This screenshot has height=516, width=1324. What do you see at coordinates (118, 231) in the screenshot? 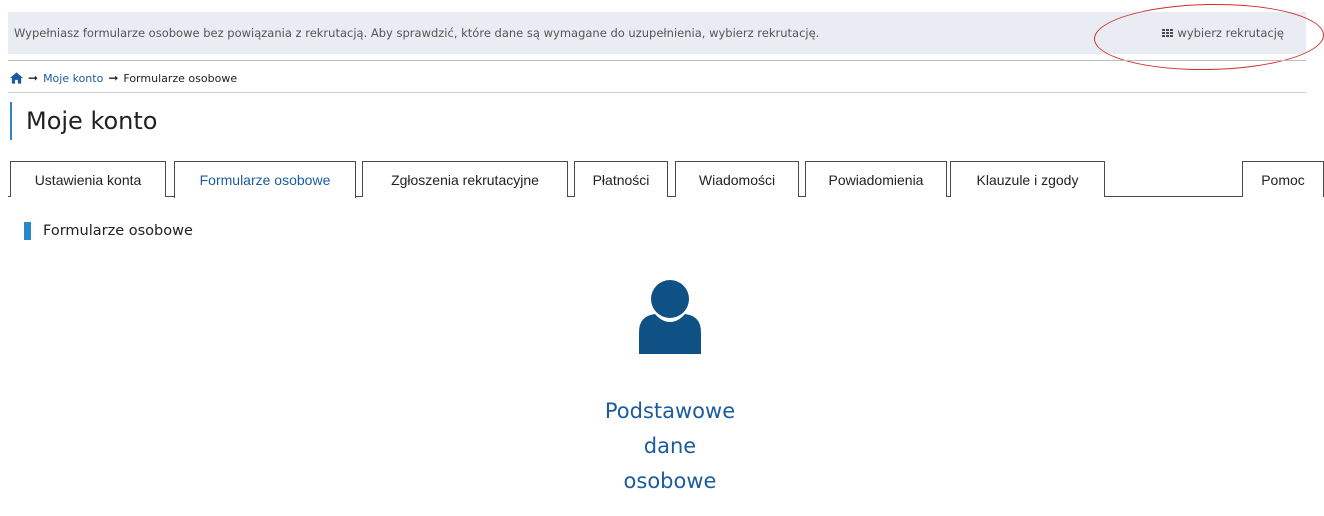
I see `section-heading-text: Formularze osobowe` at bounding box center [118, 231].